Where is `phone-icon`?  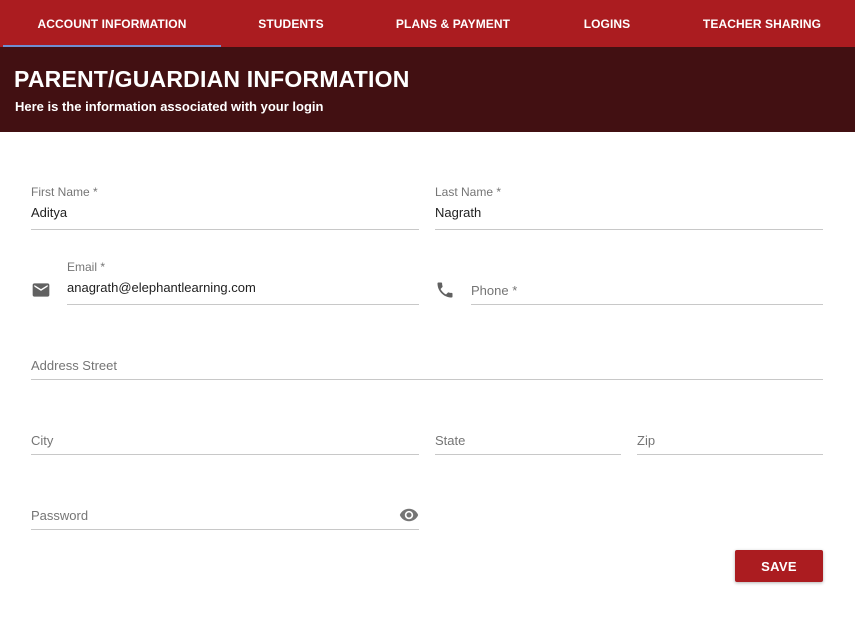 phone-icon is located at coordinates (445, 290).